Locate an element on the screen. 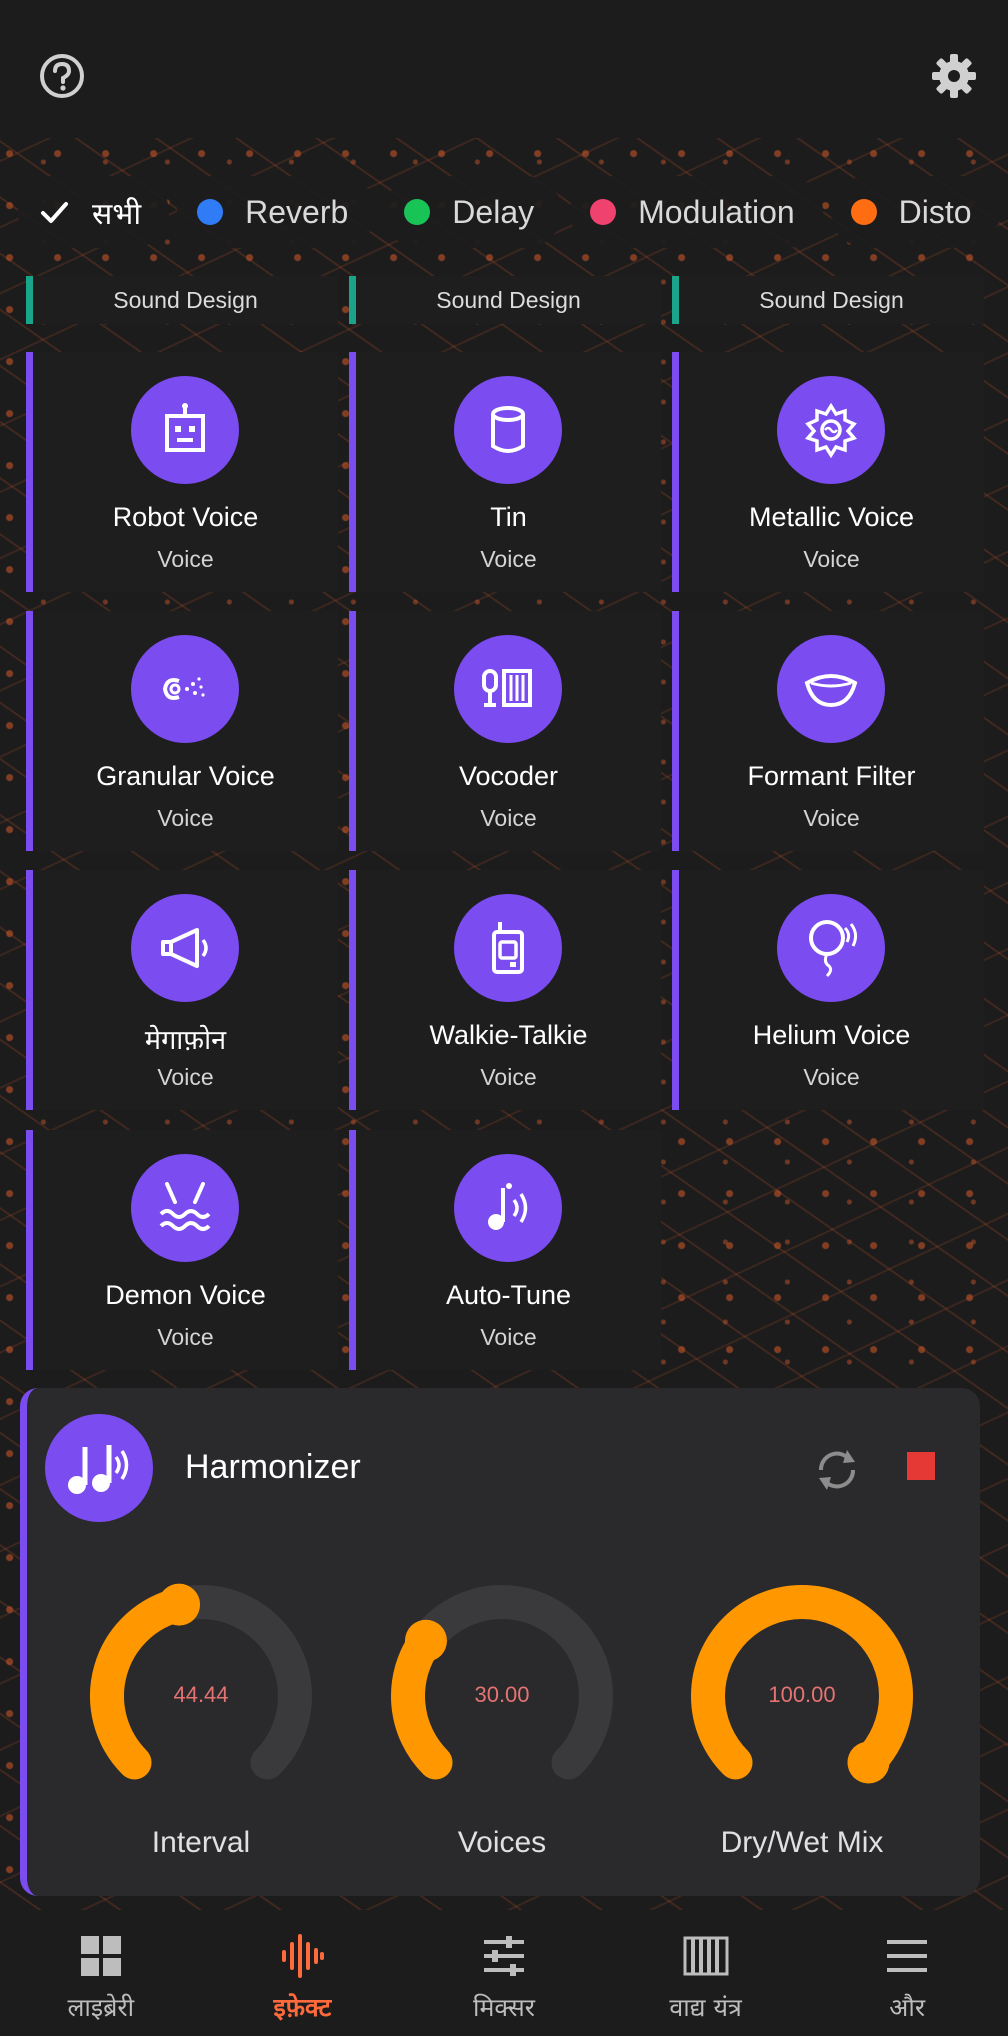 Image resolution: width=1008 pixels, height=2036 pixels. effect-card-demon-voice: Demon Voice Voice is located at coordinates (182, 1250).